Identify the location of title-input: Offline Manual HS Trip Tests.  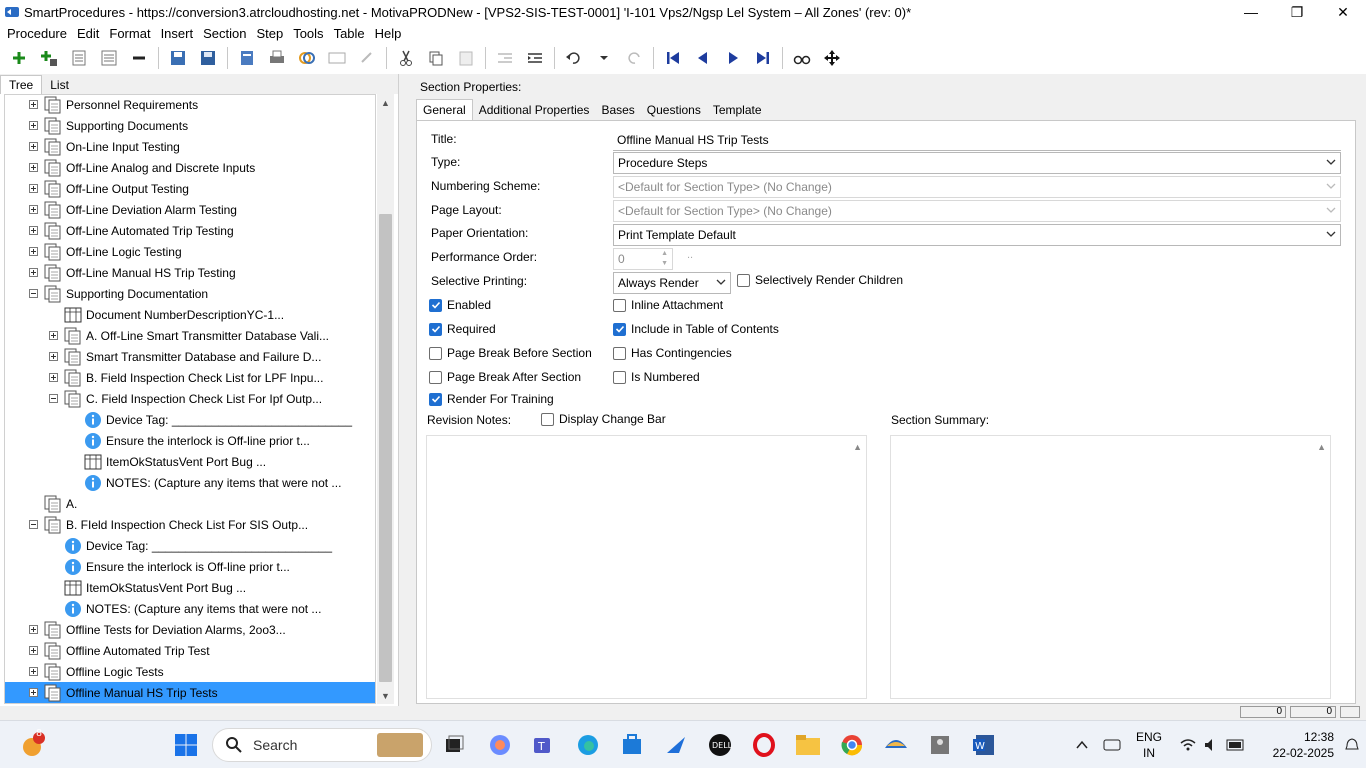
(977, 140).